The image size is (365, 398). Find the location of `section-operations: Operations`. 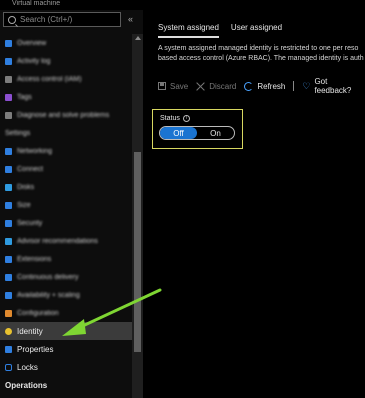

section-operations: Operations is located at coordinates (26, 385).